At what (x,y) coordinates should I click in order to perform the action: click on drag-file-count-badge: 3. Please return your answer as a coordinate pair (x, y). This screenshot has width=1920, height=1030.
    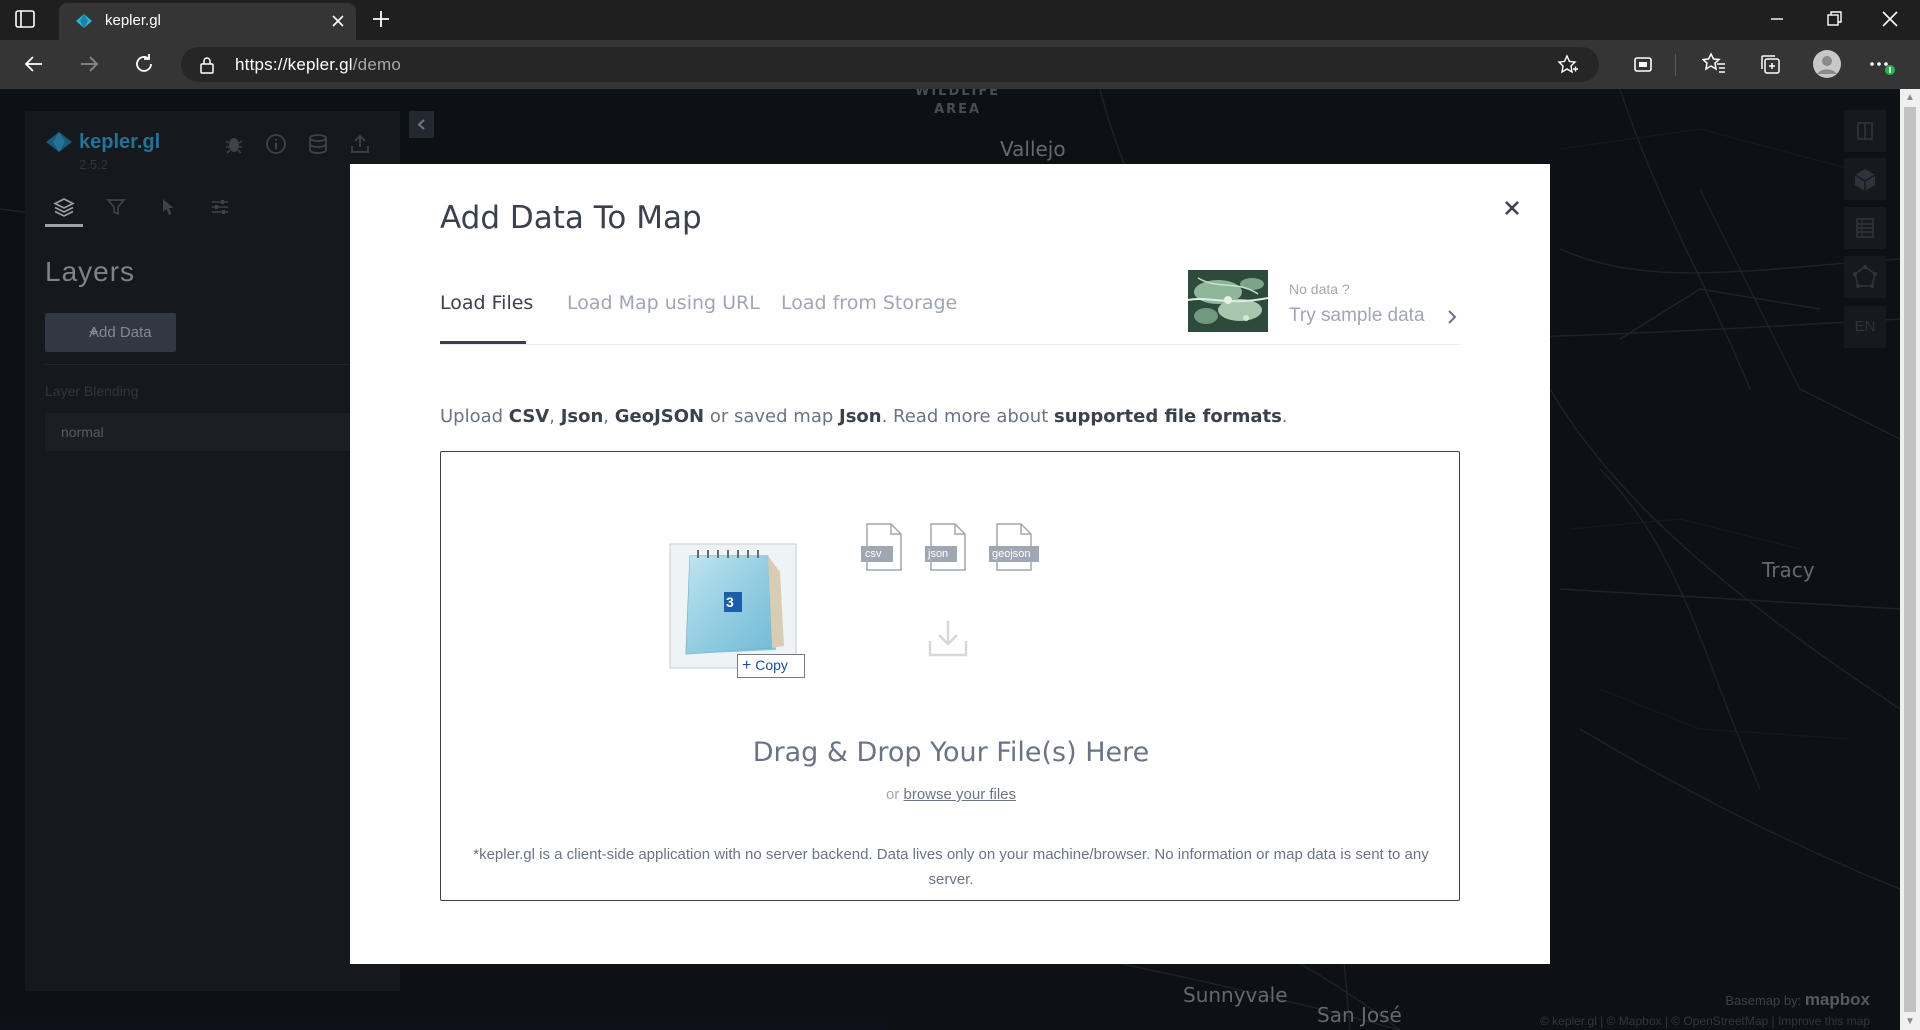
    Looking at the image, I should click on (730, 602).